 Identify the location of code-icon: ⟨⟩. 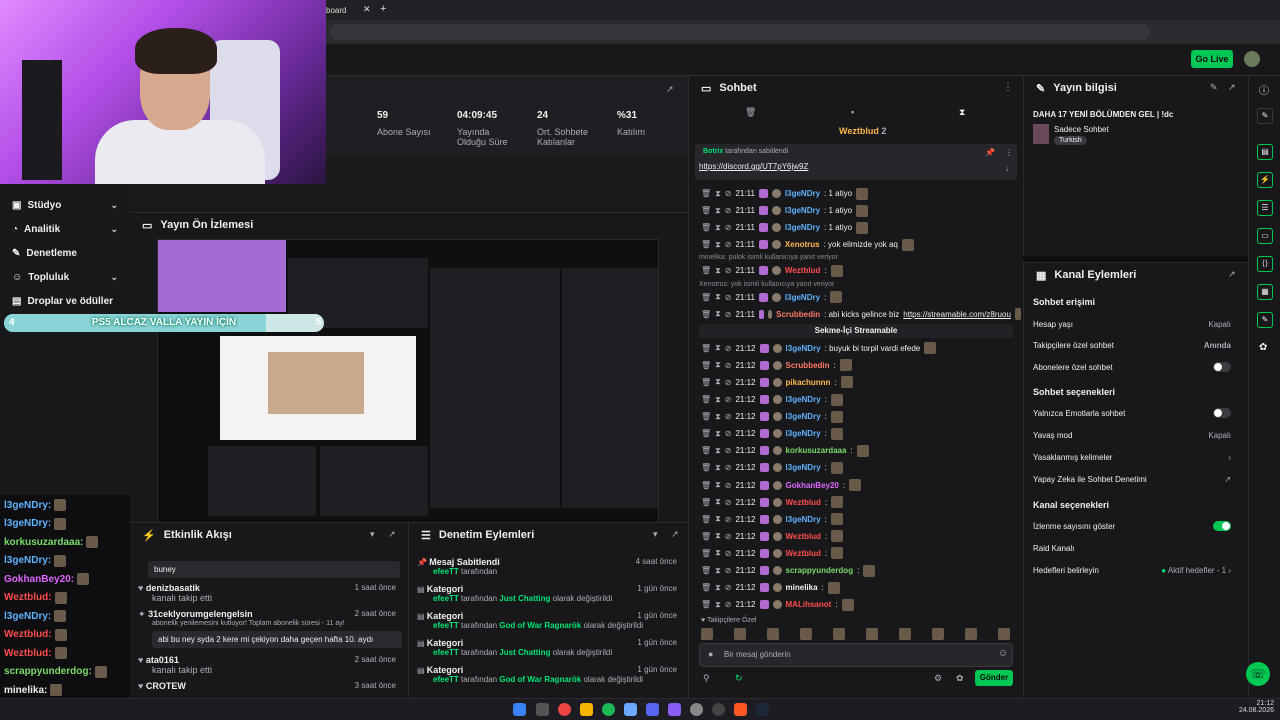
(1265, 264).